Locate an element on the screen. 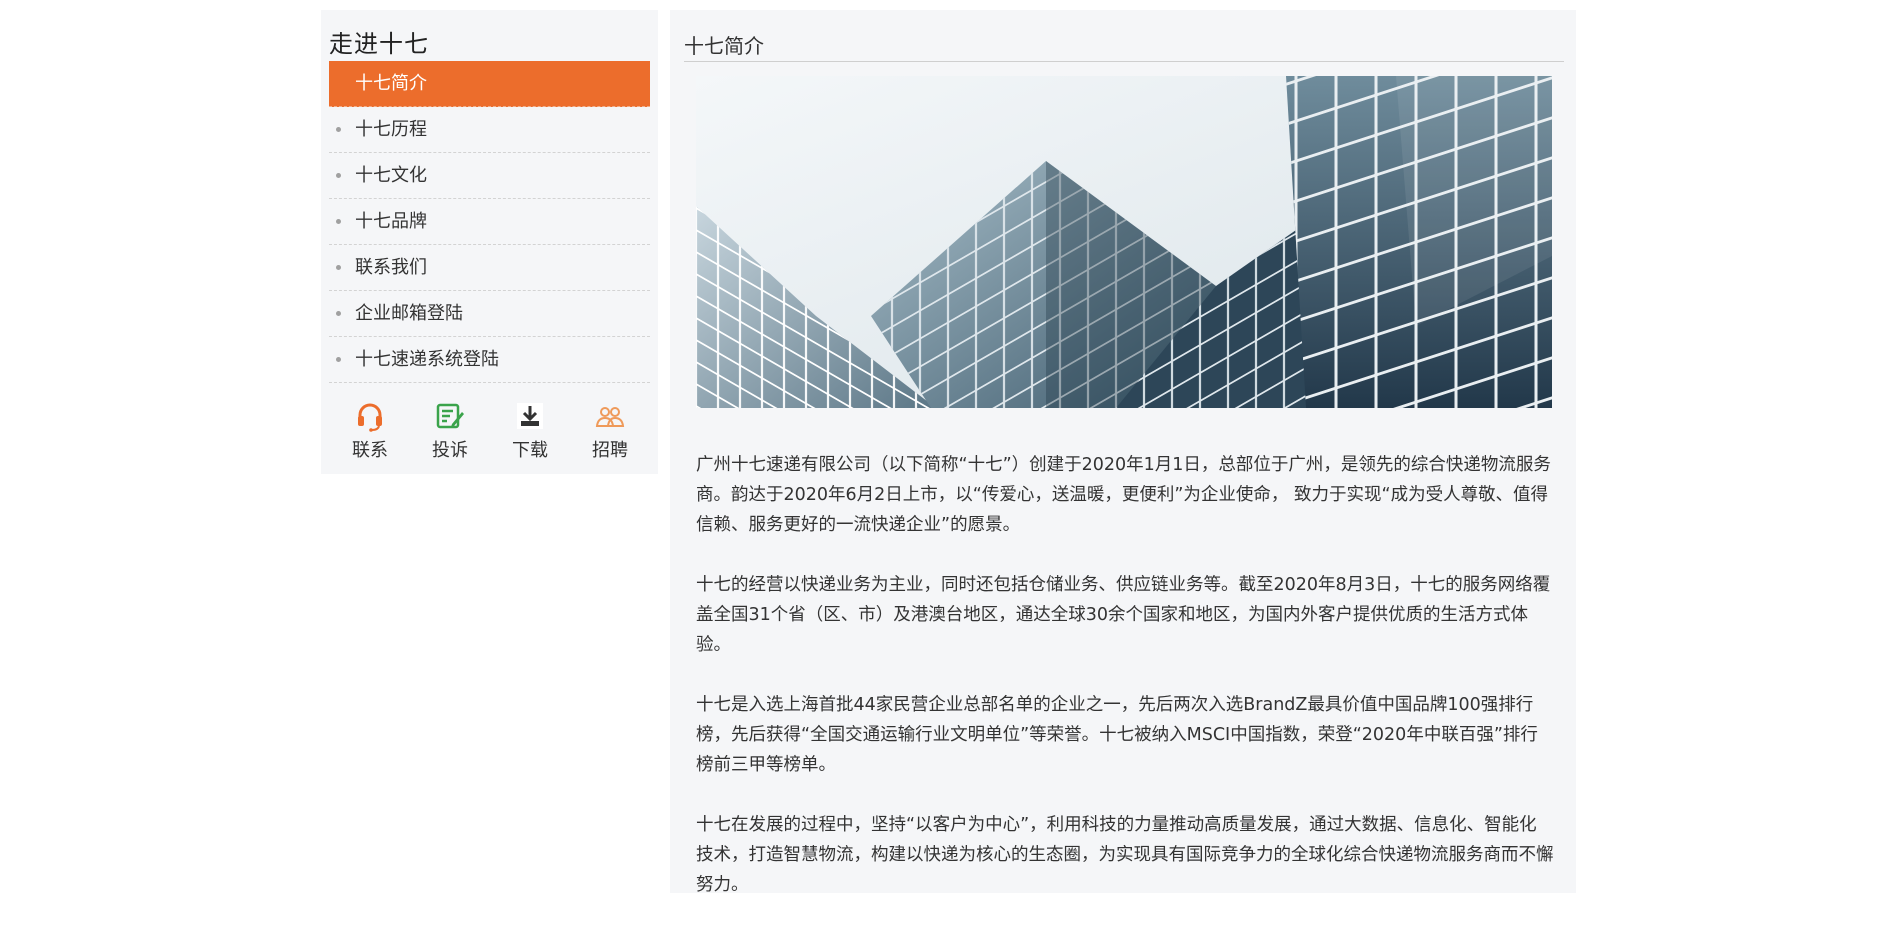  sidebar-item-system-login: 十七速递系统登陆 is located at coordinates (489, 360).